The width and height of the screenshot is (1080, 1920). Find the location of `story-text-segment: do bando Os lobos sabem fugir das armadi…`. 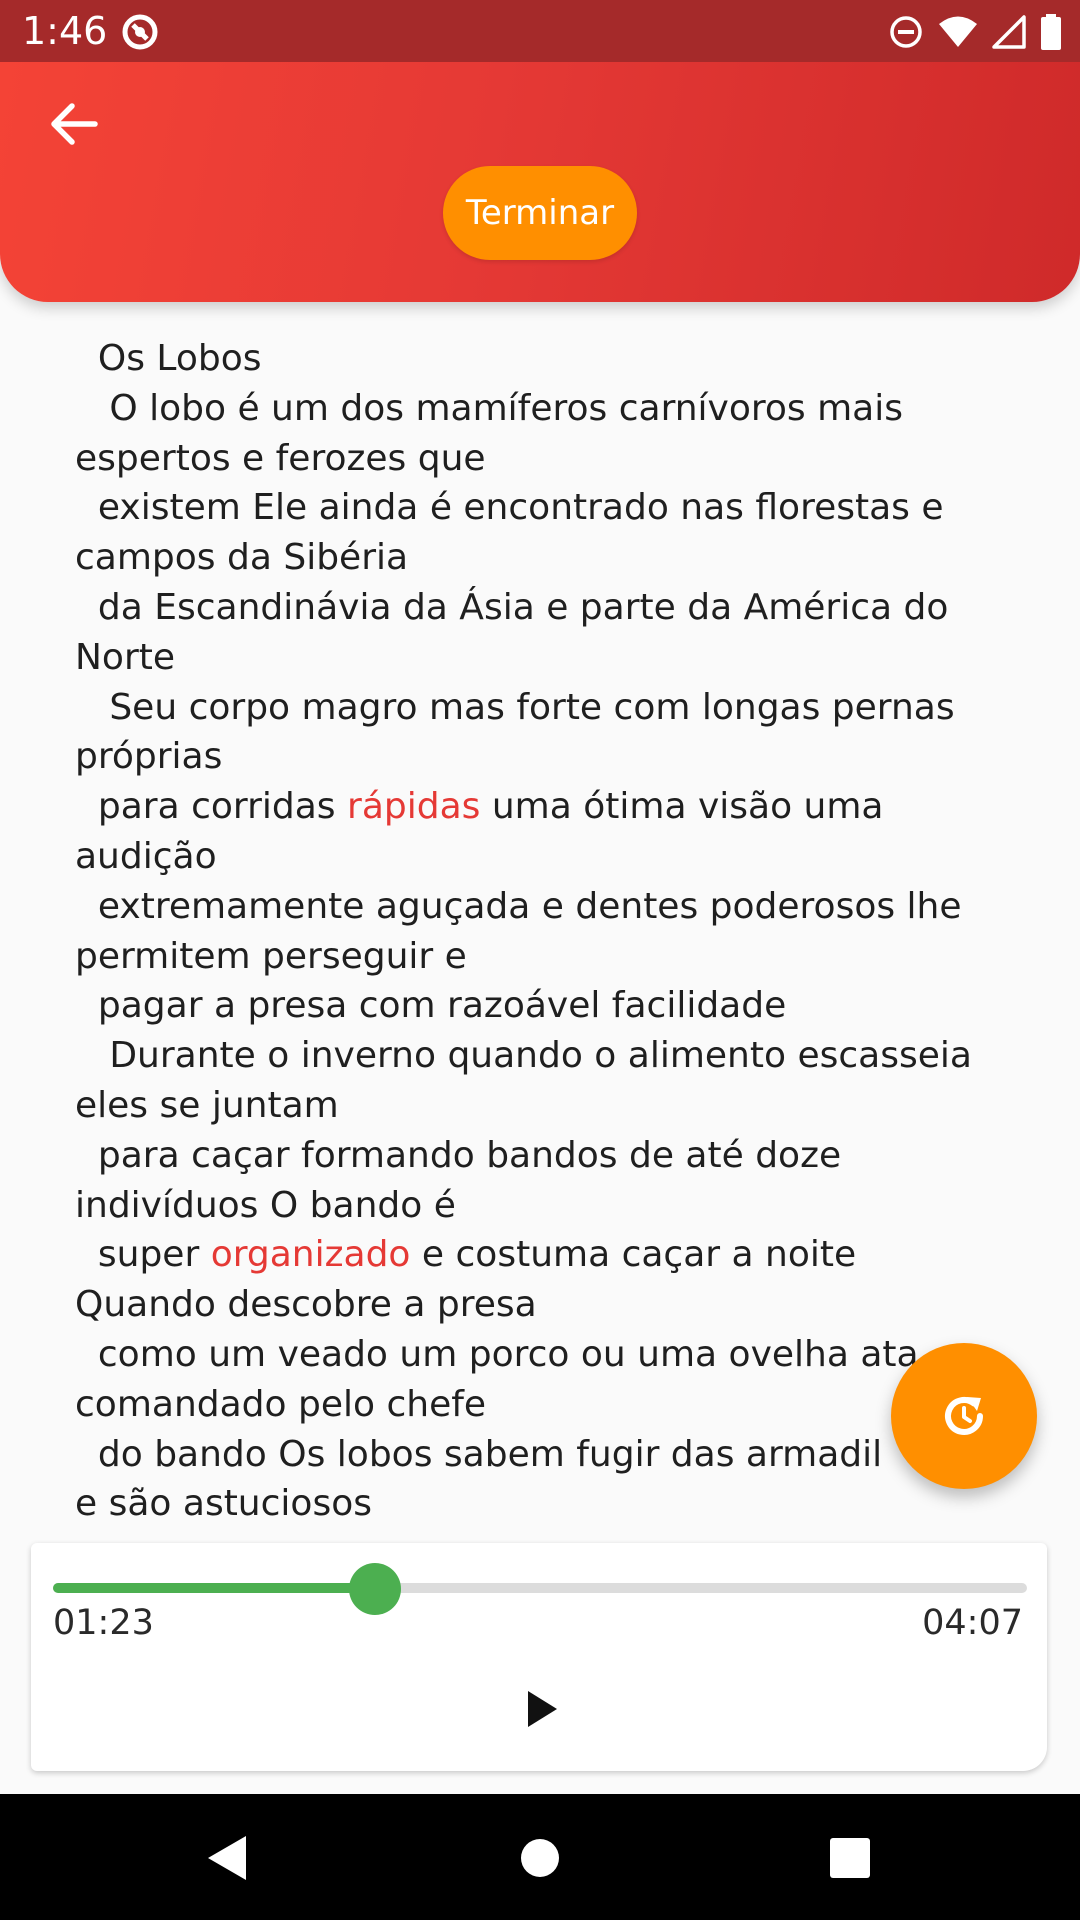

story-text-segment: do bando Os lobos sabem fugir das armadi… is located at coordinates (479, 1454).